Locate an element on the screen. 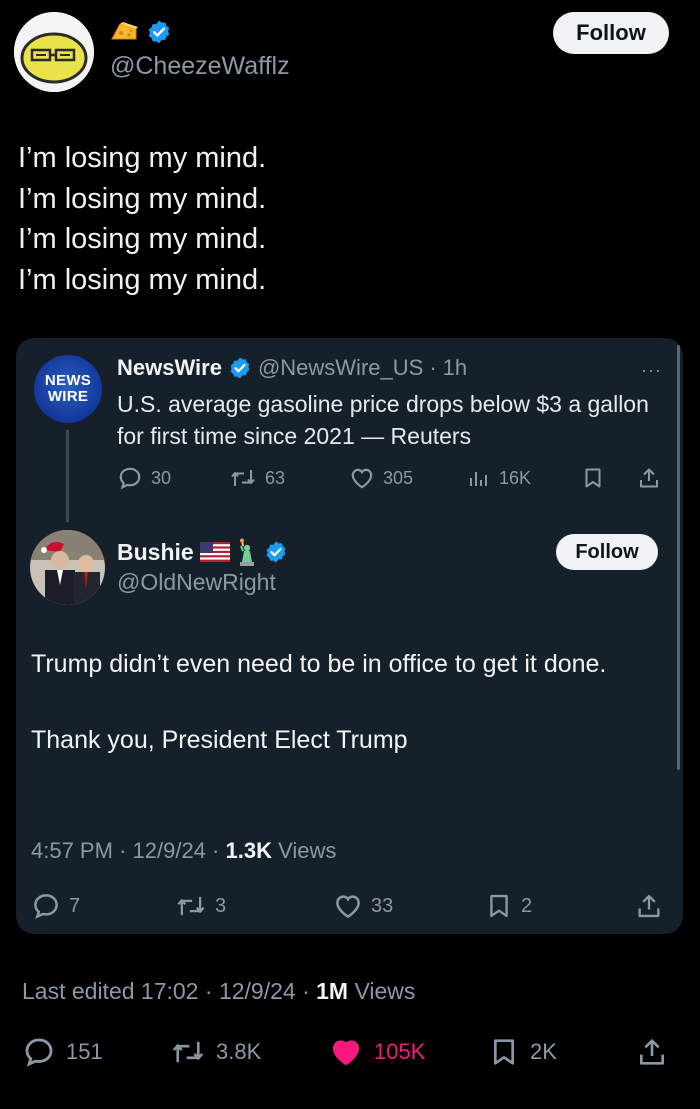 The image size is (700, 1109). bushie-avatar is located at coordinates (67, 567).